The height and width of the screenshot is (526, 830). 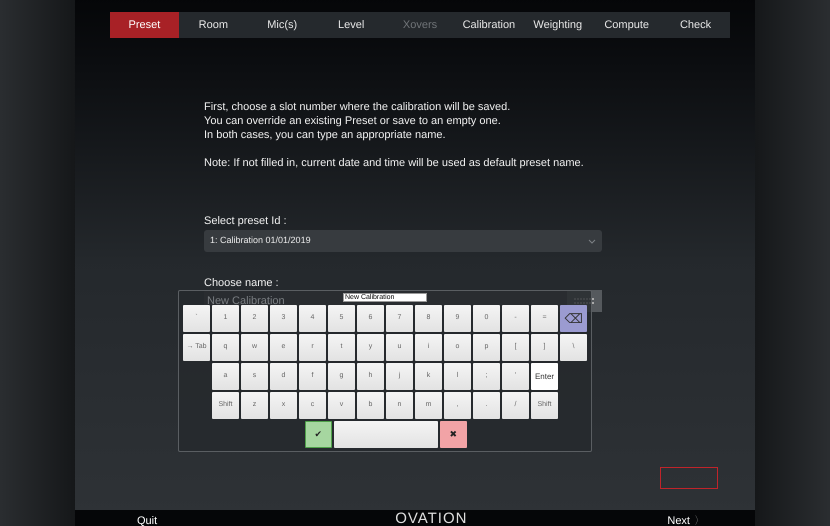 I want to click on instruction-text: You can override an existing Preset or save to an empty one., so click(x=353, y=121).